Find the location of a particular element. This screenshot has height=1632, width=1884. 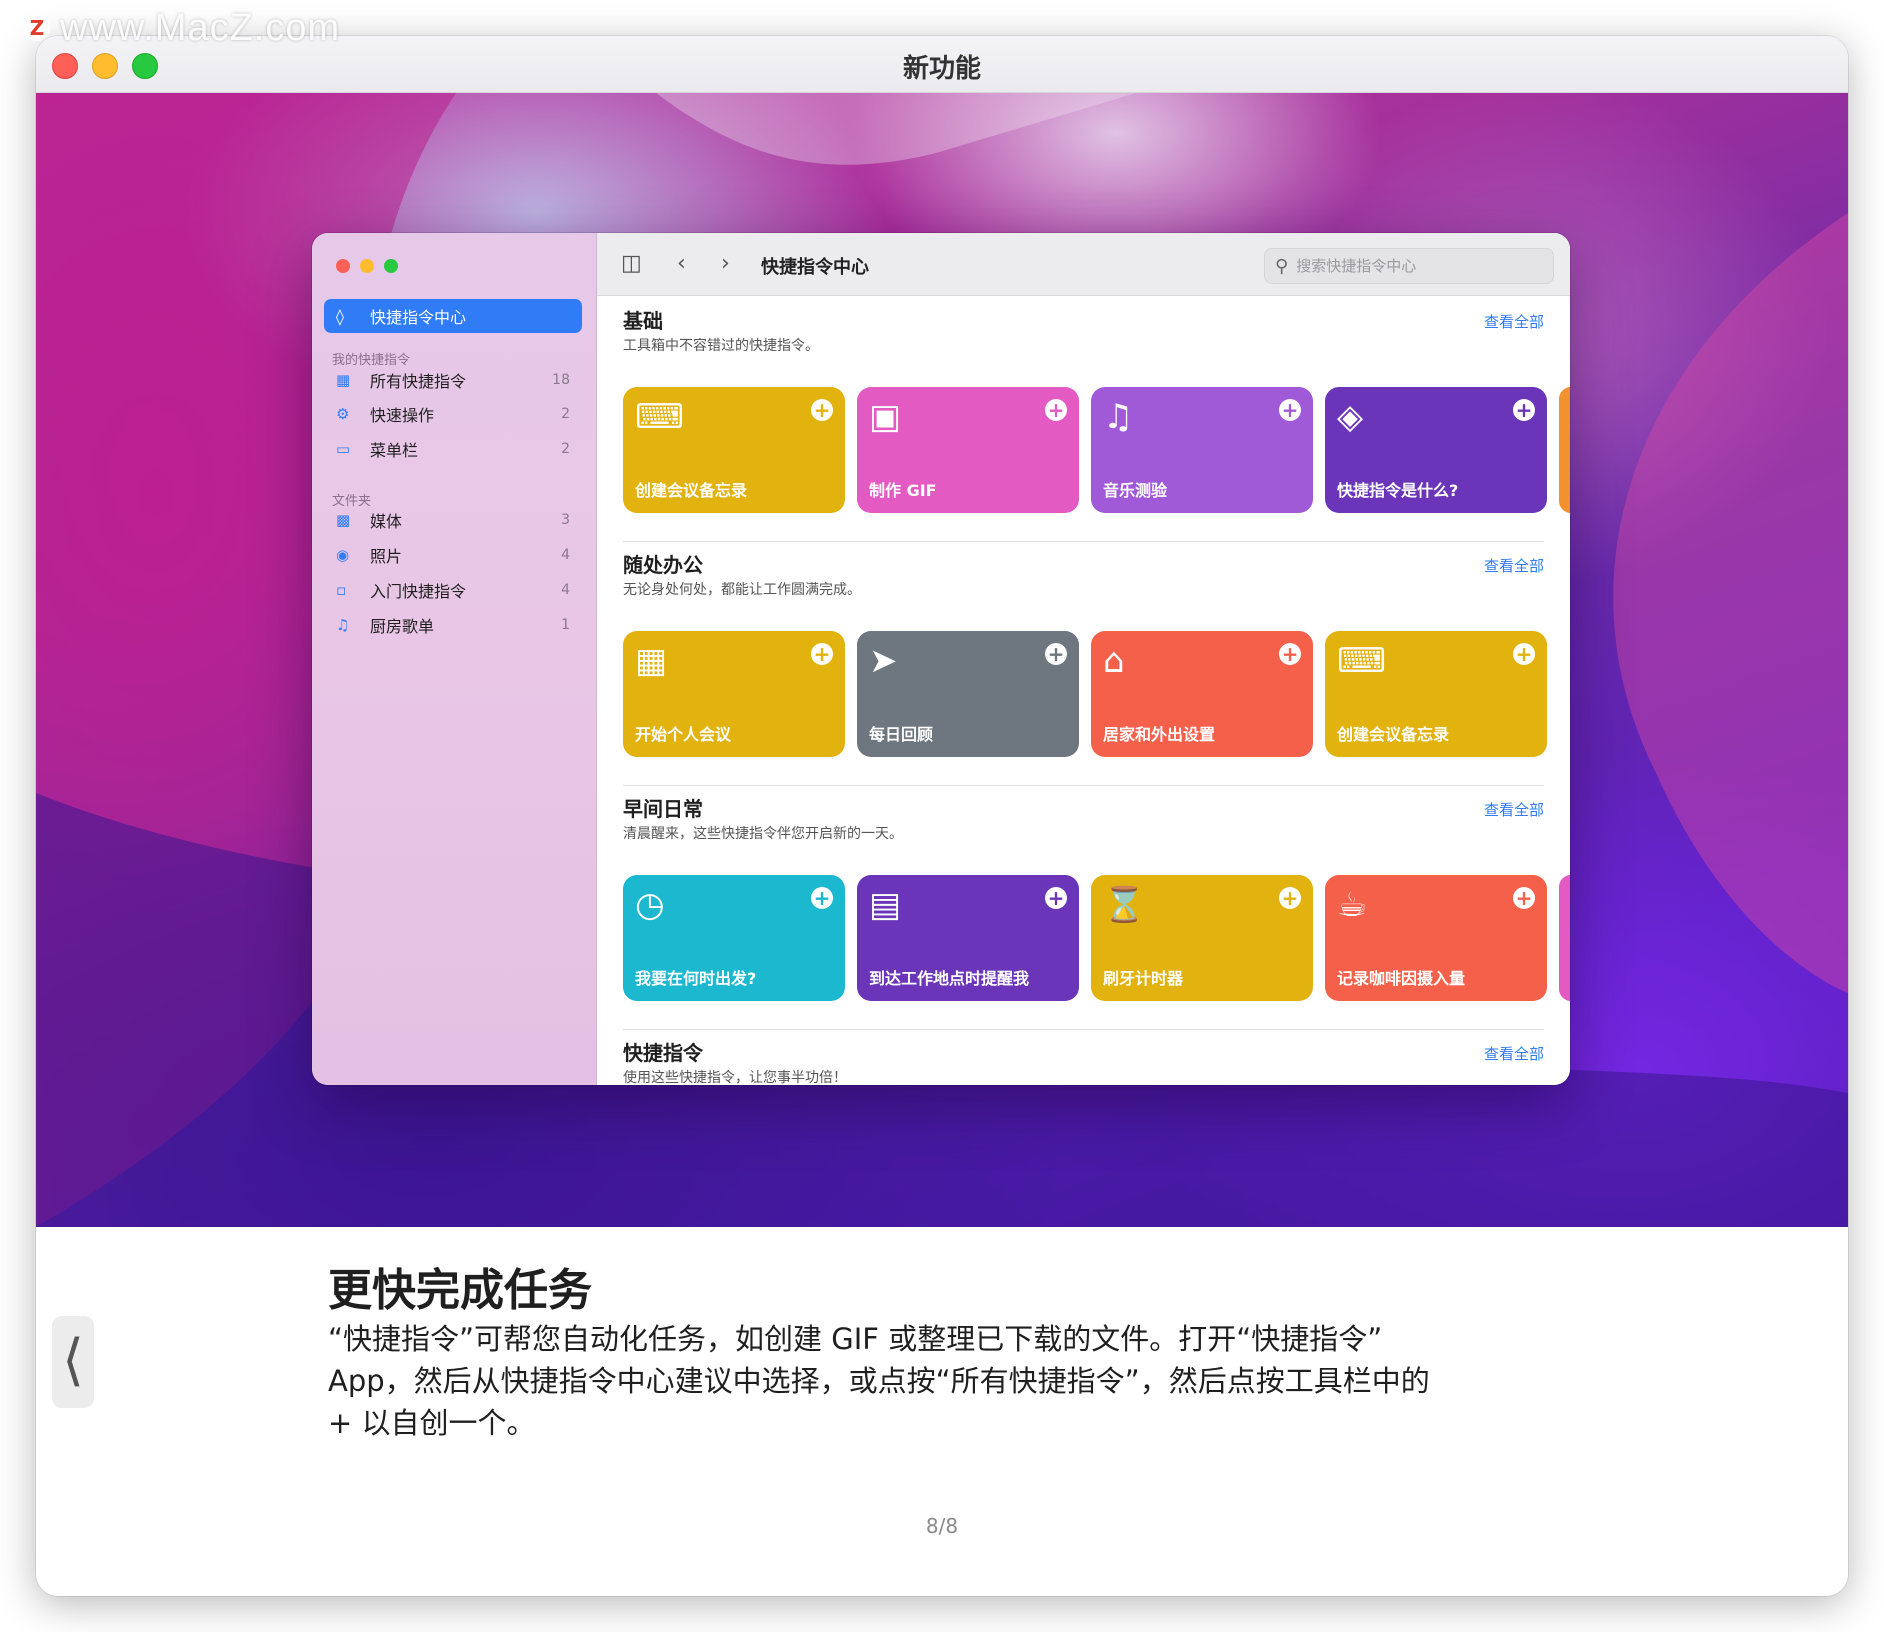

search-field: ⚲ is located at coordinates (1409, 266).